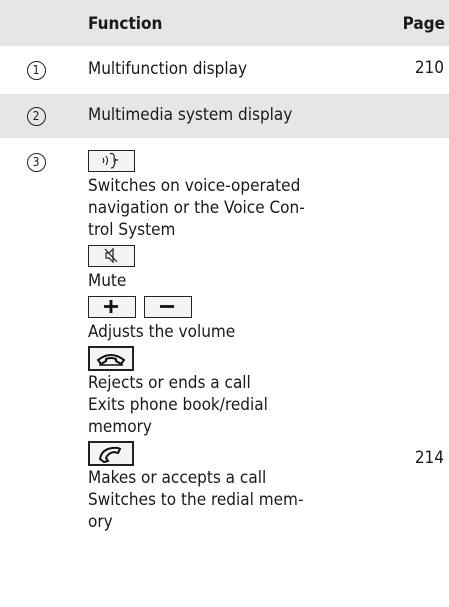 This screenshot has height=607, width=449. I want to click on row-number-cell: 3, so click(36, 337).